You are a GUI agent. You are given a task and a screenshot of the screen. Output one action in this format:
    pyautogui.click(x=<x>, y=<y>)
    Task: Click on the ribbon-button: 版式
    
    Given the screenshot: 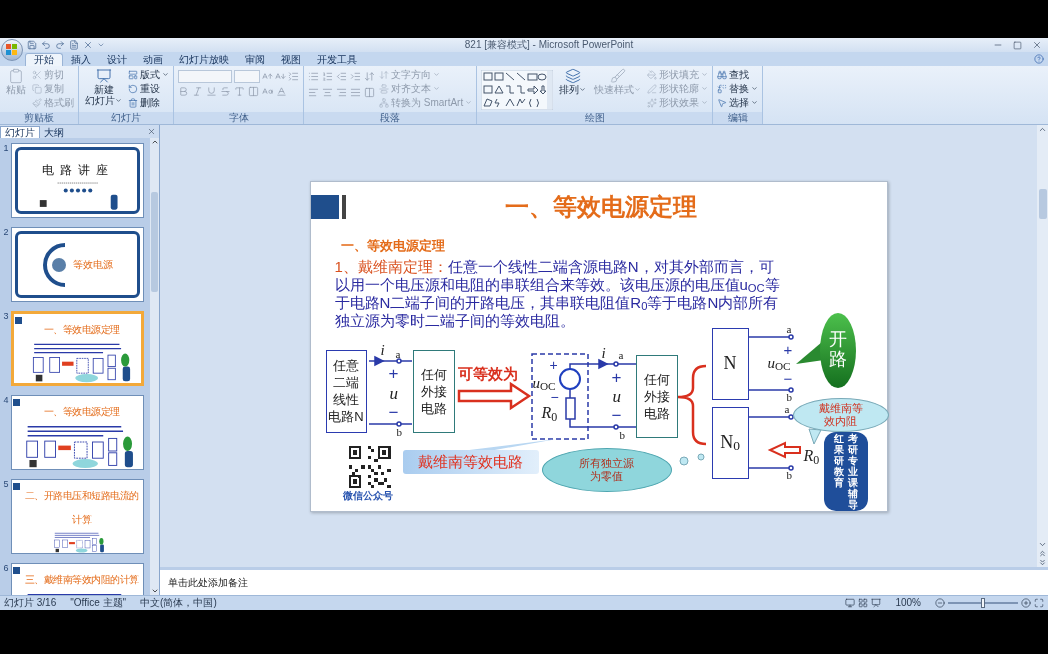 What is the action you would take?
    pyautogui.click(x=148, y=74)
    